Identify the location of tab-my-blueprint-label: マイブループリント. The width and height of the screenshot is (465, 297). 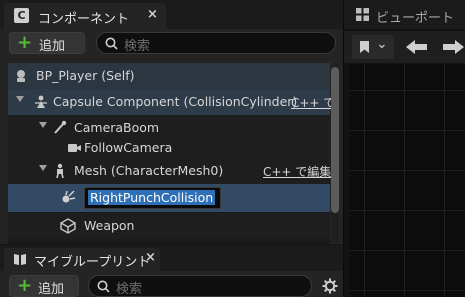
(92, 262).